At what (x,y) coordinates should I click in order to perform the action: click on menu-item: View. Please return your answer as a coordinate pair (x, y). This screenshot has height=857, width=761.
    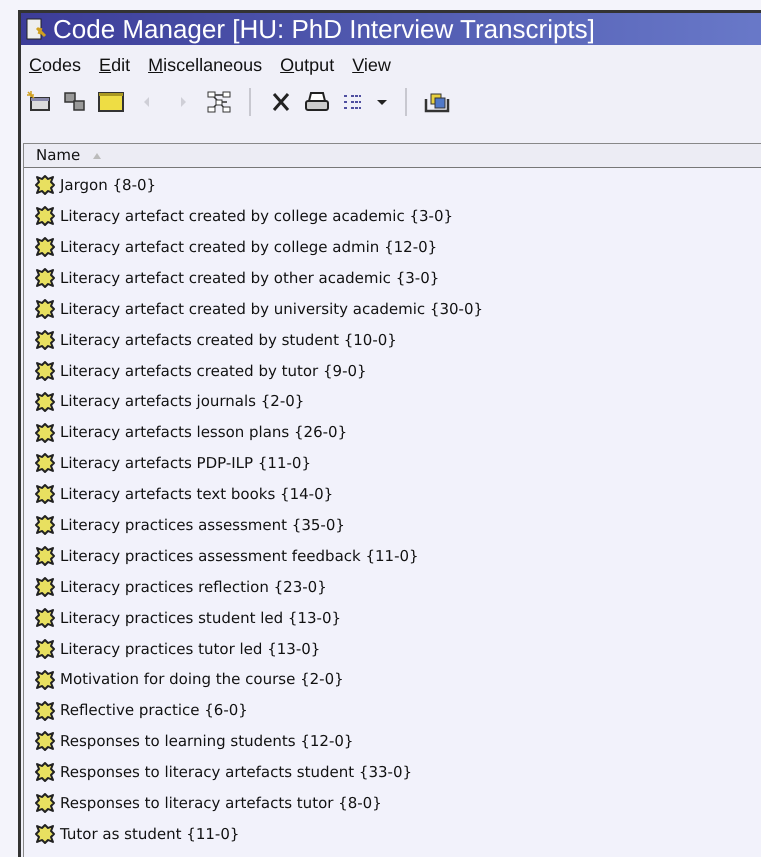
    Looking at the image, I should click on (371, 65).